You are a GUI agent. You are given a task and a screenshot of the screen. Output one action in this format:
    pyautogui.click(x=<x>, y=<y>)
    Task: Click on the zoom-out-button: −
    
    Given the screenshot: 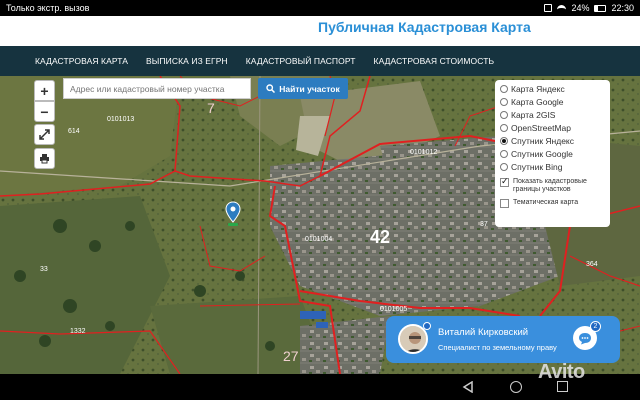 What is the action you would take?
    pyautogui.click(x=44, y=111)
    